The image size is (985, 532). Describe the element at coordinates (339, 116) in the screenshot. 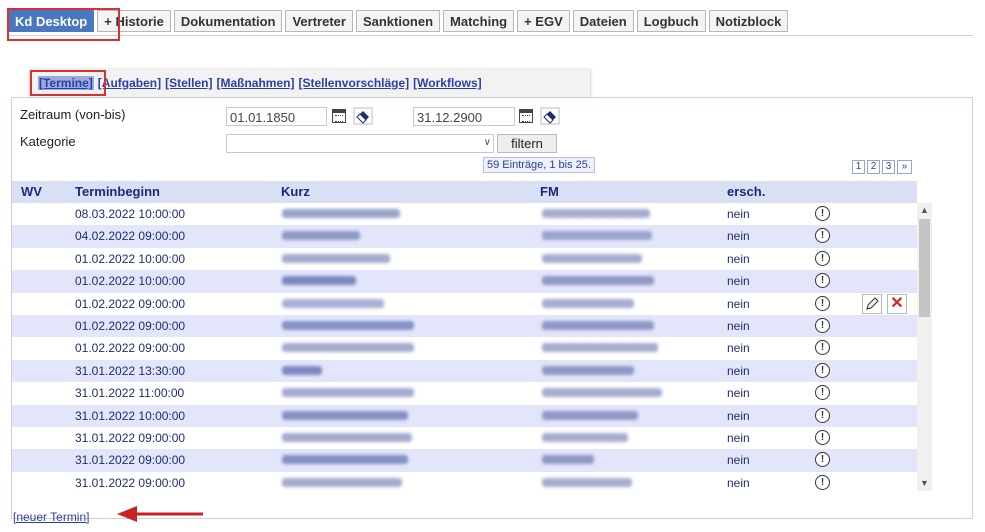

I see `calendar-from-icon` at that location.